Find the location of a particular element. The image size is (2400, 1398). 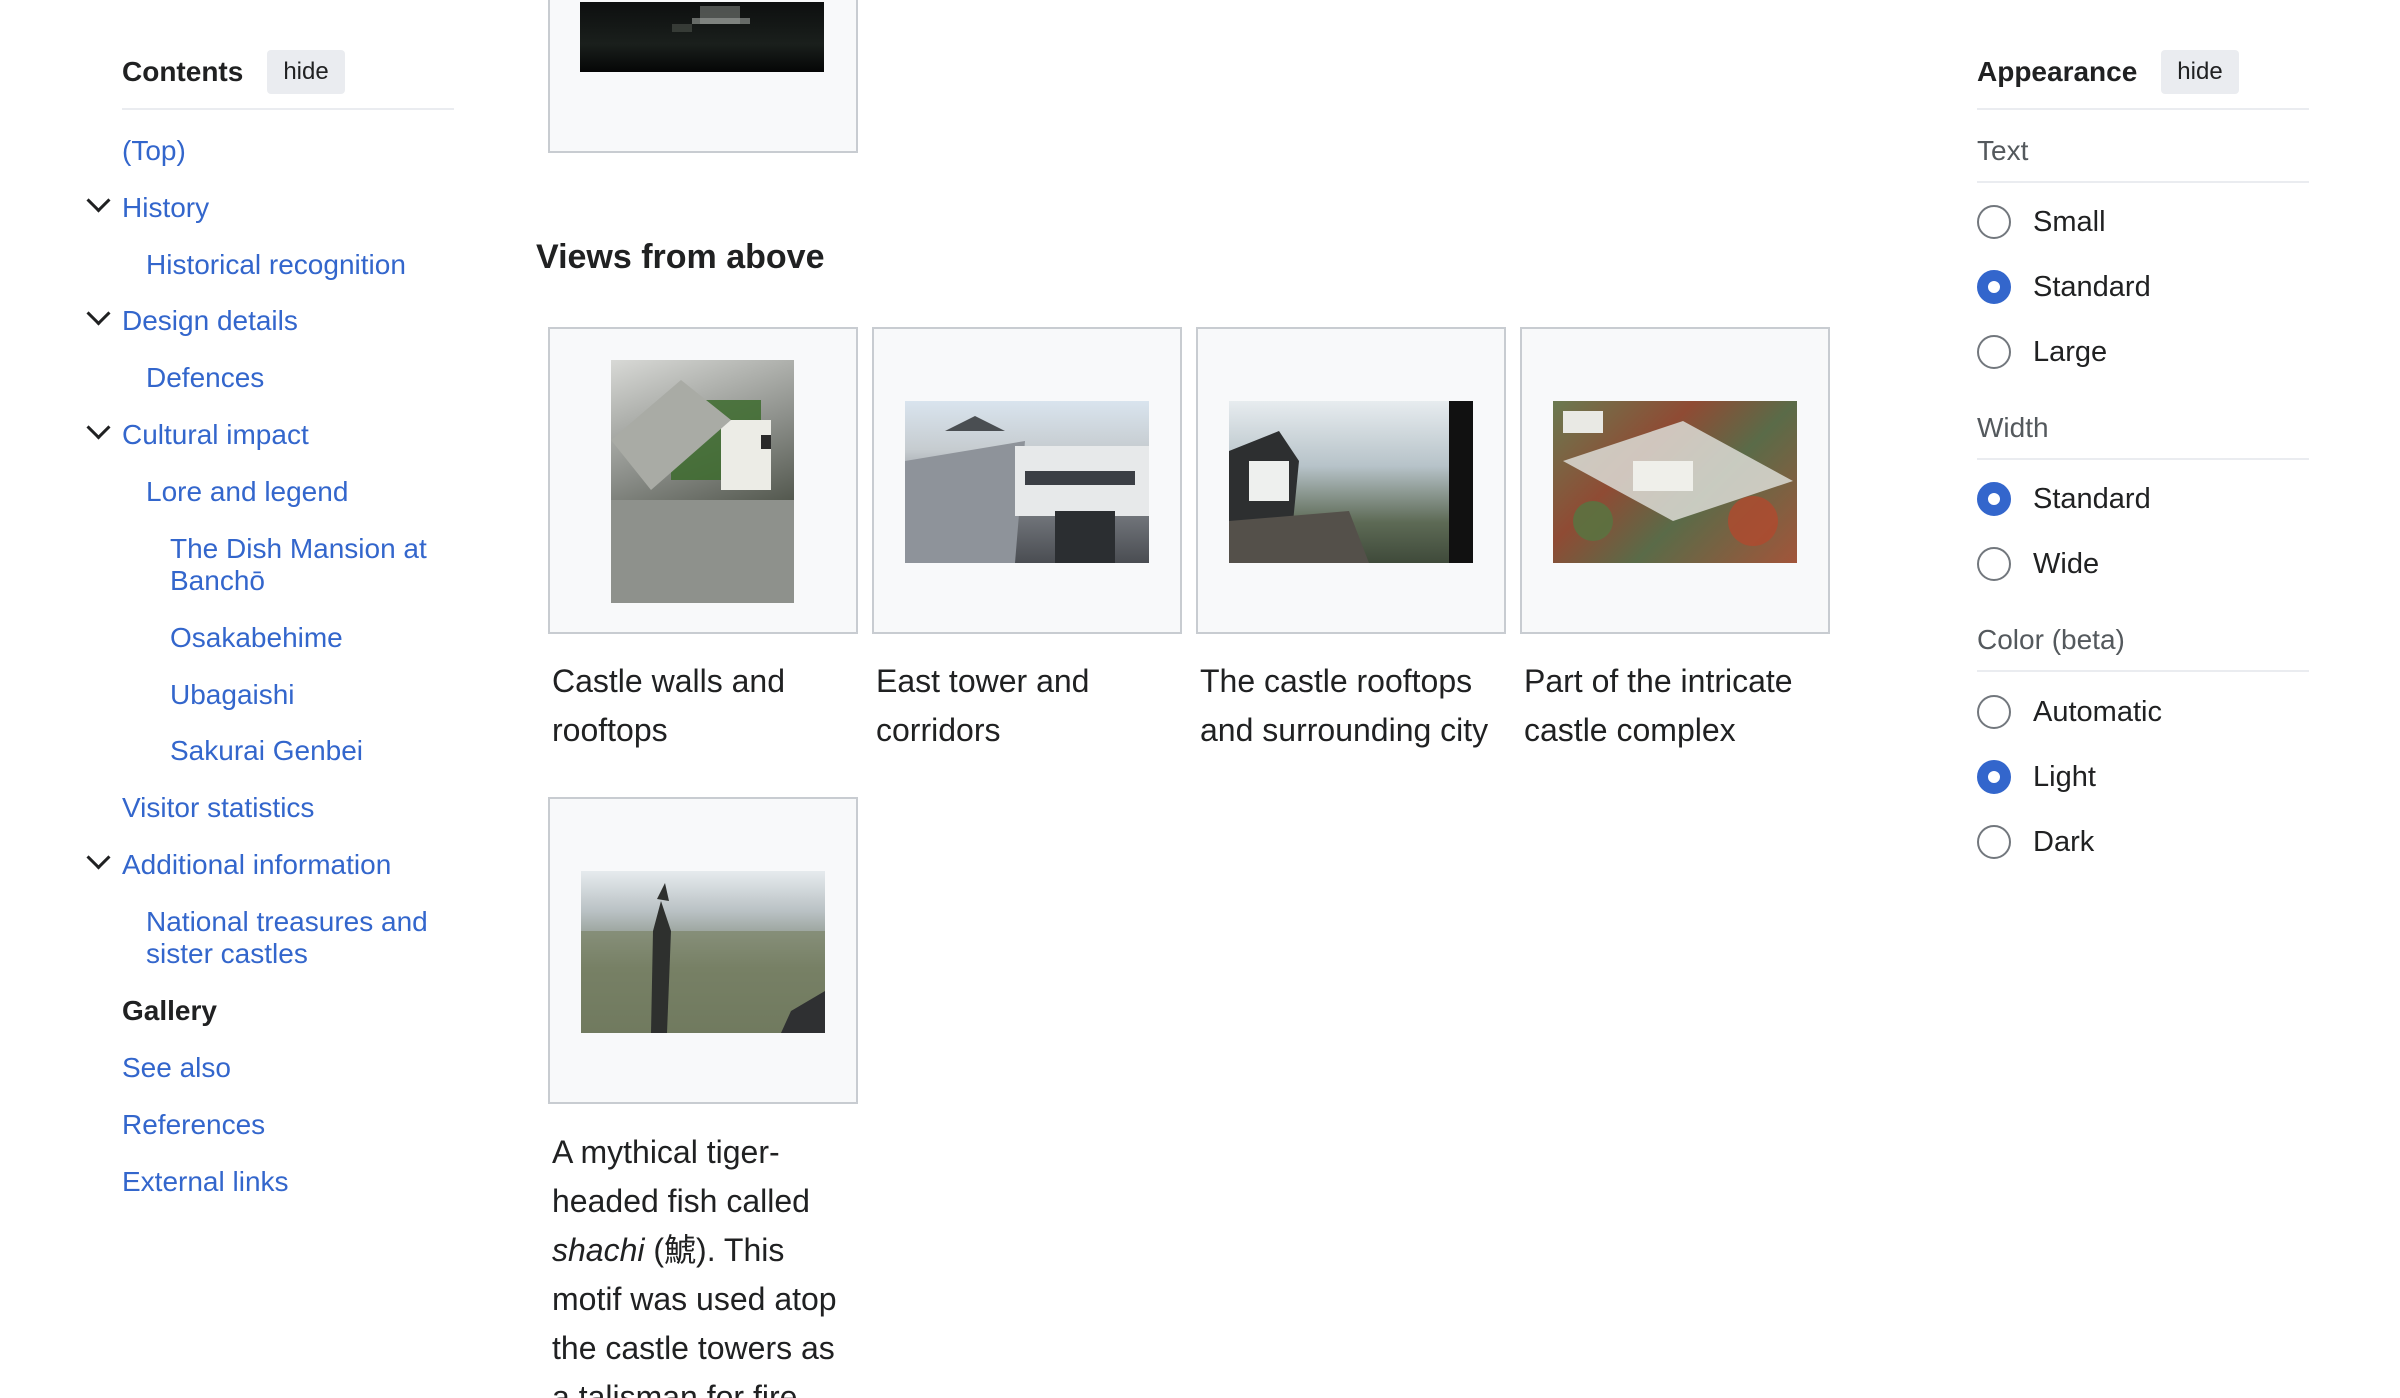

radio-color-light: Light is located at coordinates (2036, 777).